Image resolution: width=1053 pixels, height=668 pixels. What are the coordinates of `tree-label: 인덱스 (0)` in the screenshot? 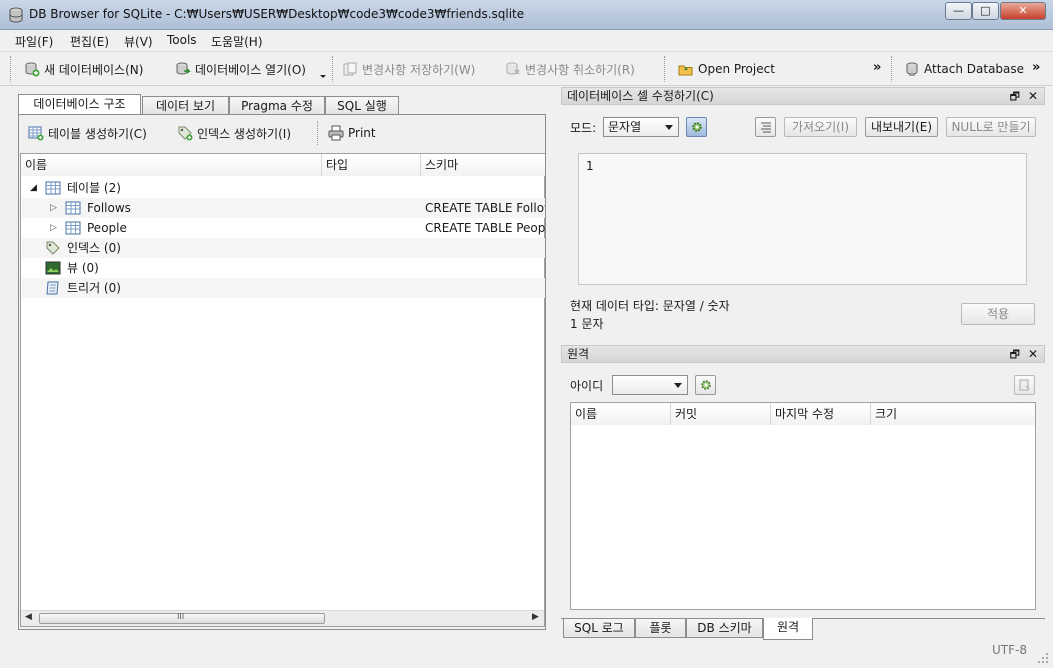 It's located at (94, 248).